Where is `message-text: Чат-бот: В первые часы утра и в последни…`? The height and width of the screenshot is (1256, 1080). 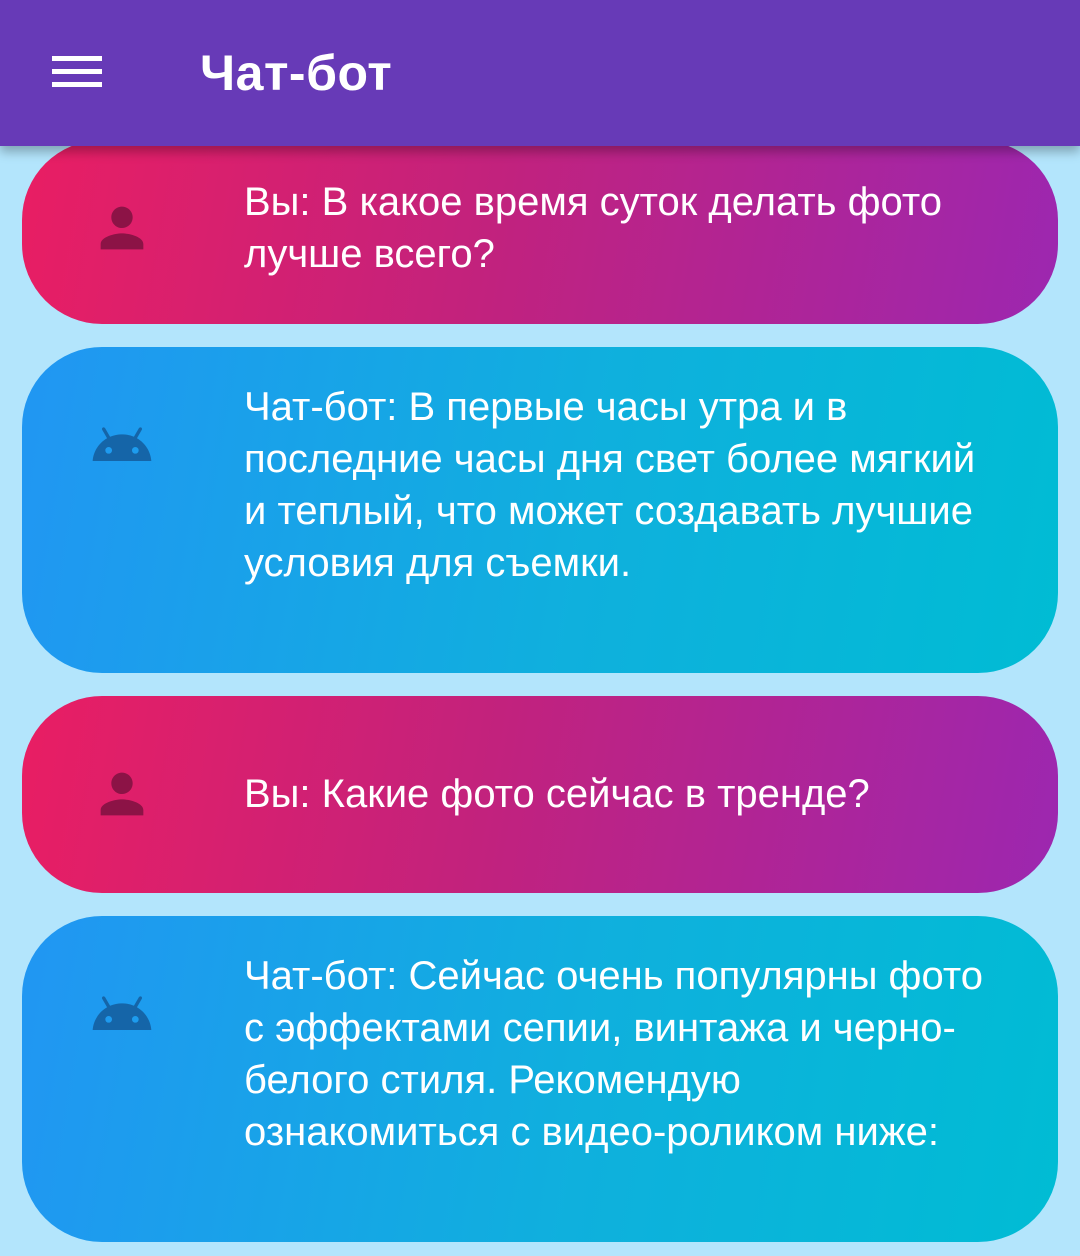 message-text: Чат-бот: В первые часы утра и в последни… is located at coordinates (610, 485).